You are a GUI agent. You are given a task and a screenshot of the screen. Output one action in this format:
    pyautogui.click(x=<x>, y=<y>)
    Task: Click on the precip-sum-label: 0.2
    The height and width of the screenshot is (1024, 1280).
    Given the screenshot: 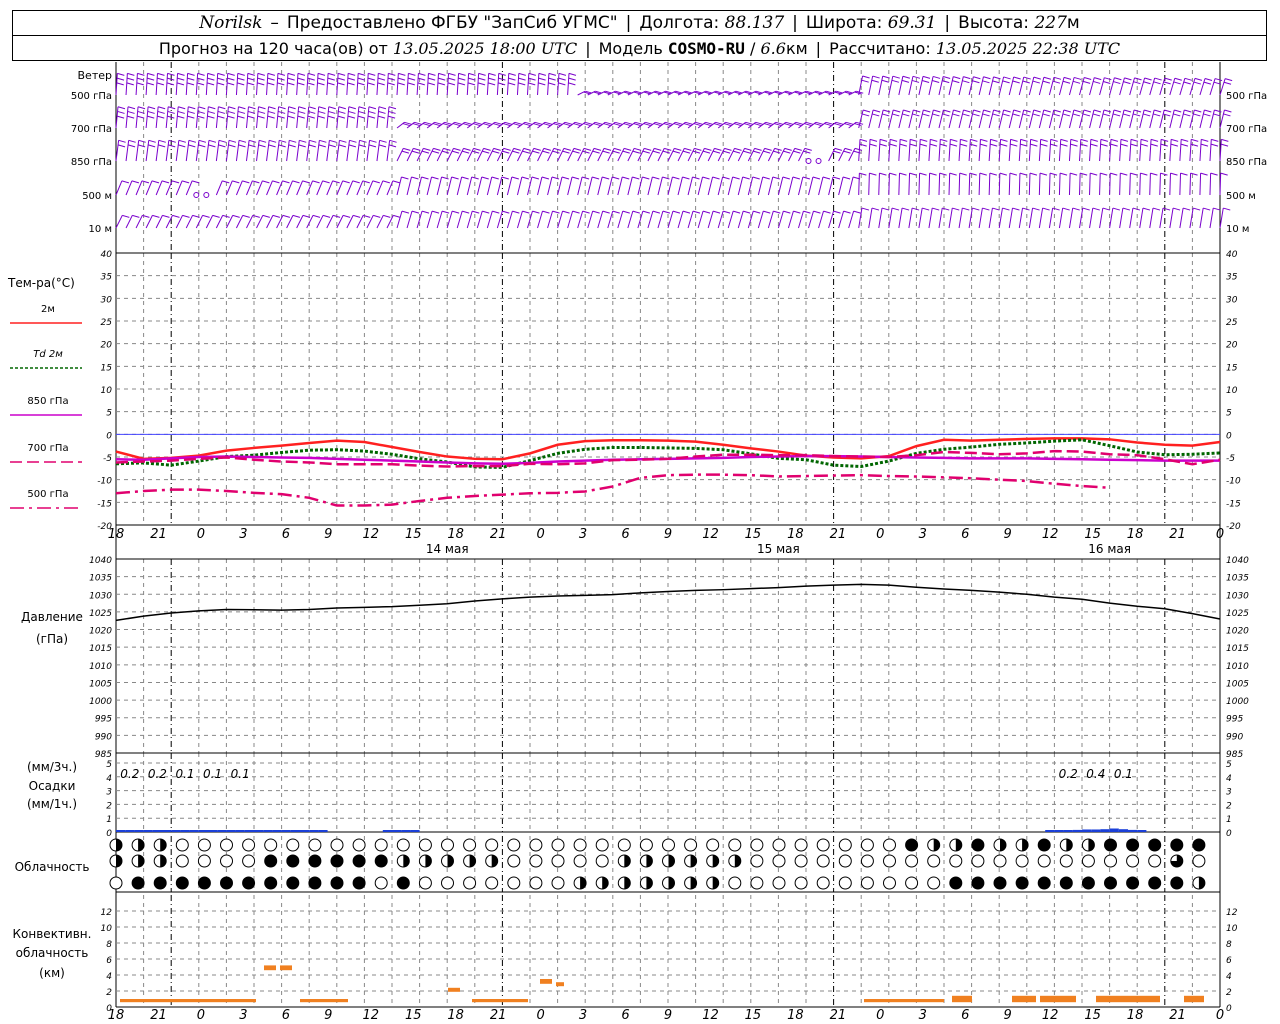 What is the action you would take?
    pyautogui.click(x=1068, y=774)
    